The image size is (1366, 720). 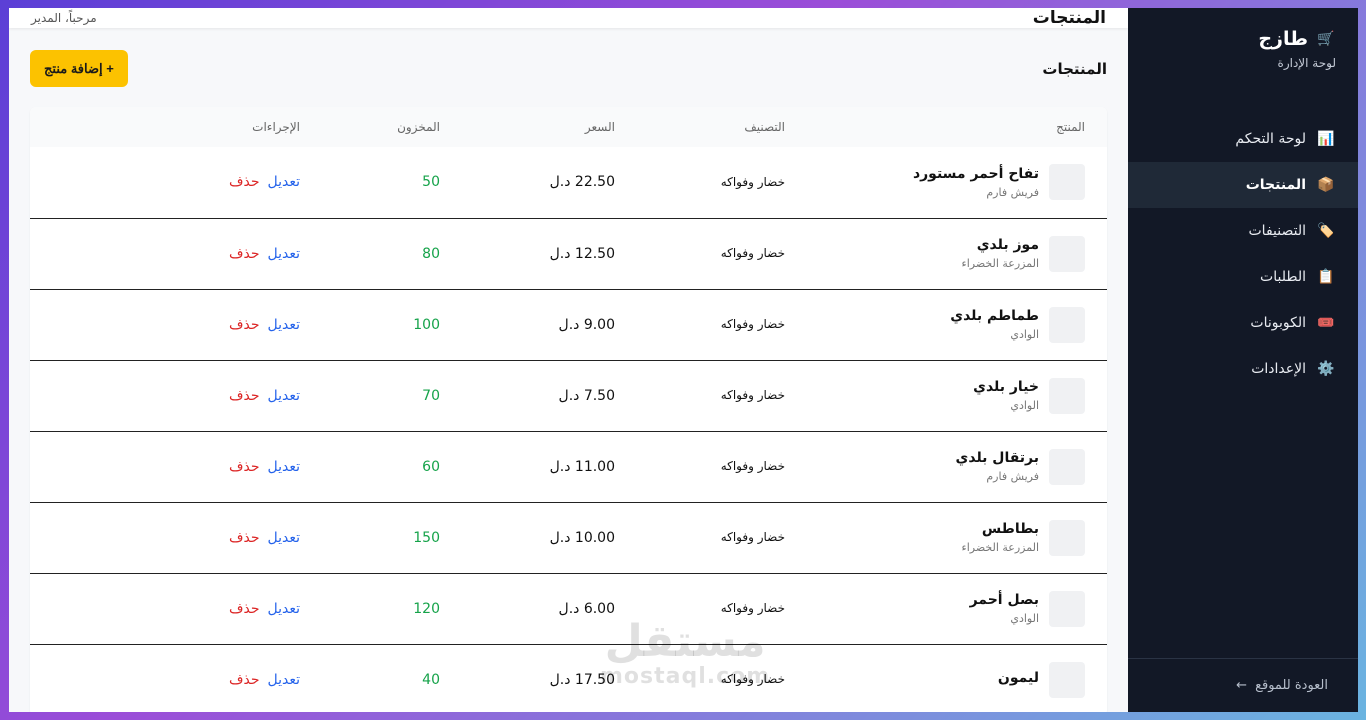 What do you see at coordinates (764, 127) in the screenshot?
I see `header-category: التصنيف` at bounding box center [764, 127].